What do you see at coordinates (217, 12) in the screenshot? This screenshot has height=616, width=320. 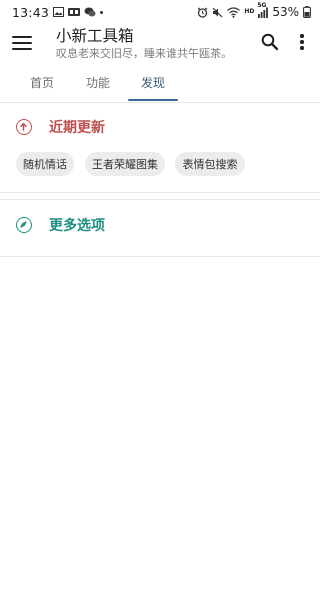 I see `mute-icon` at bounding box center [217, 12].